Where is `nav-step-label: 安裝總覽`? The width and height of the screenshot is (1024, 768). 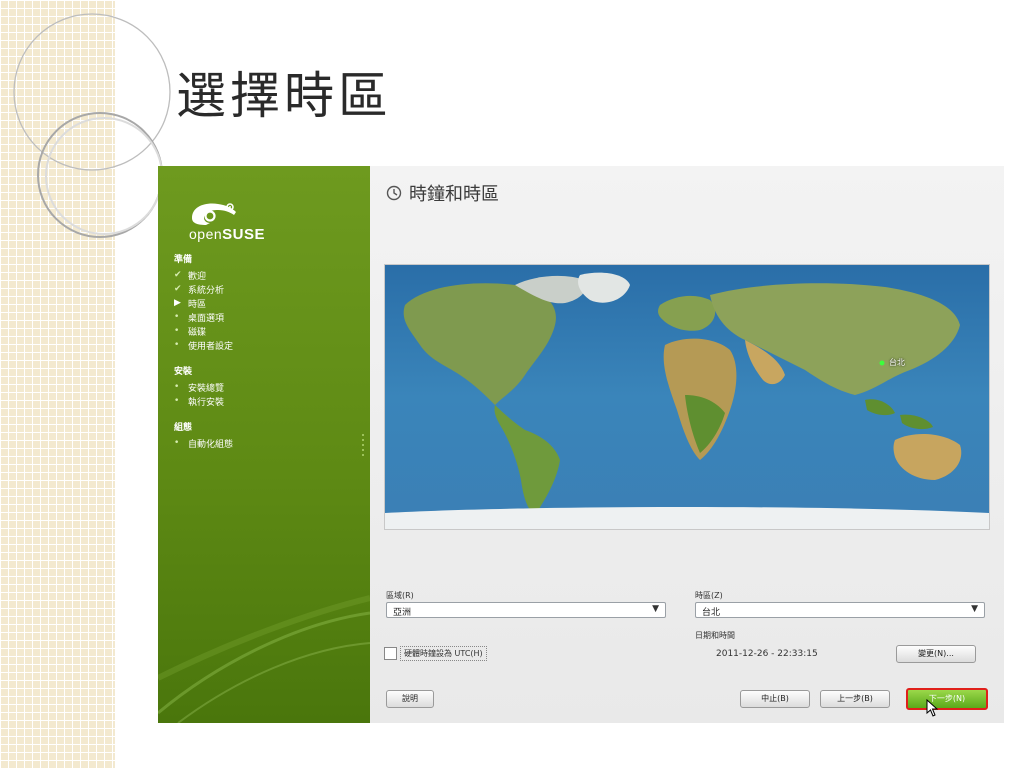
nav-step-label: 安裝總覽 is located at coordinates (206, 388).